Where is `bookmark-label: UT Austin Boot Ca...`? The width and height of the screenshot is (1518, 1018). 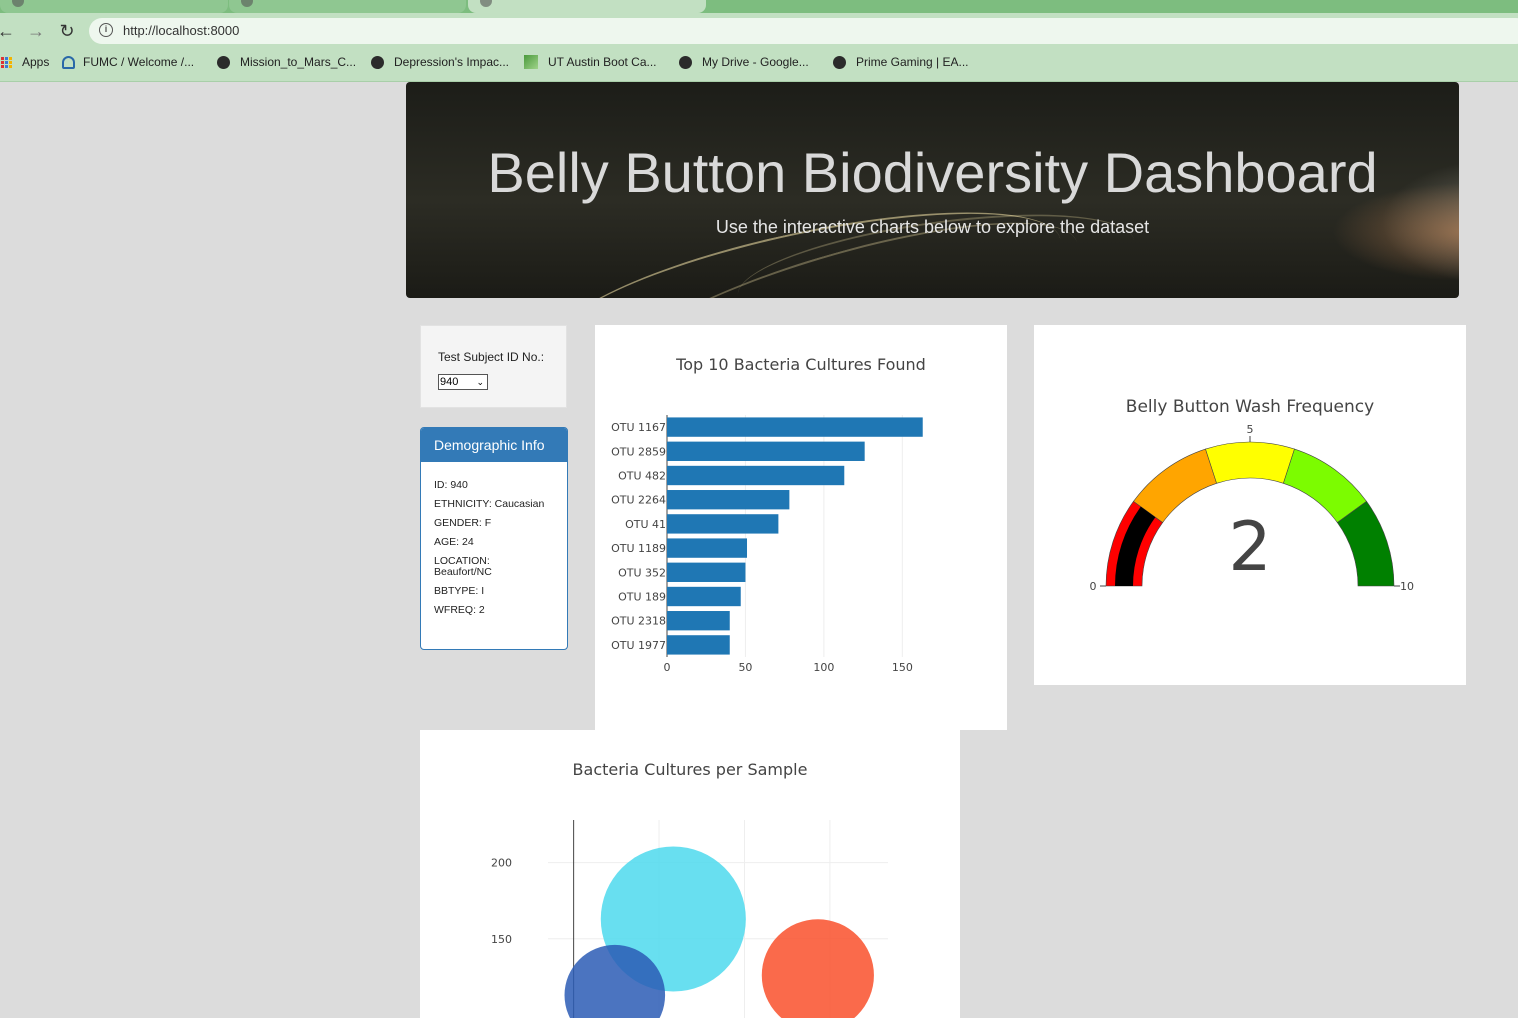 bookmark-label: UT Austin Boot Ca... is located at coordinates (602, 62).